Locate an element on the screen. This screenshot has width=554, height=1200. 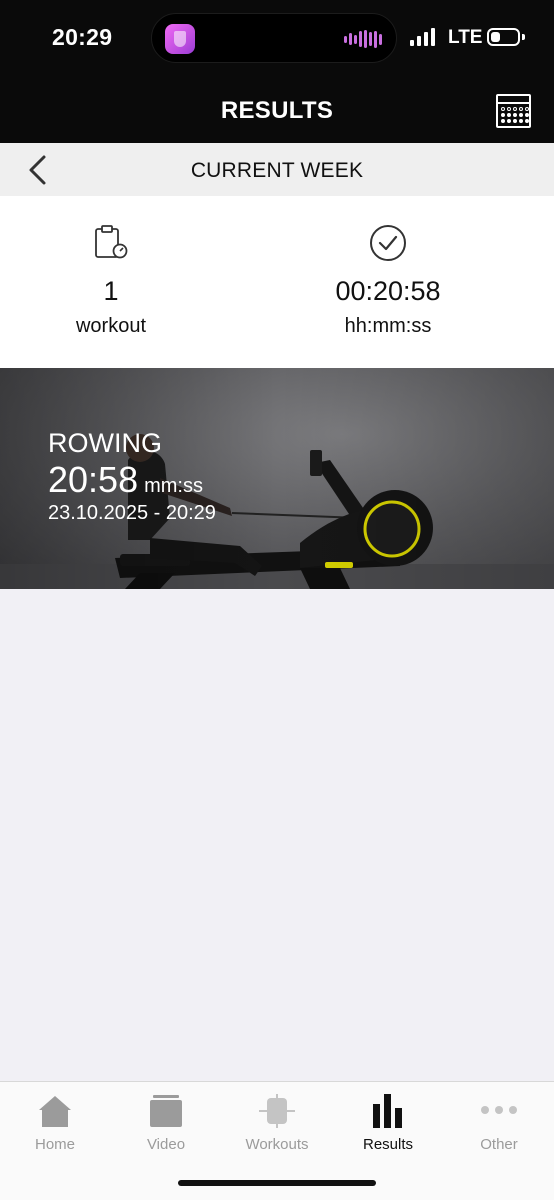
total-duration-value: 00:20:58 is located at coordinates (388, 291).